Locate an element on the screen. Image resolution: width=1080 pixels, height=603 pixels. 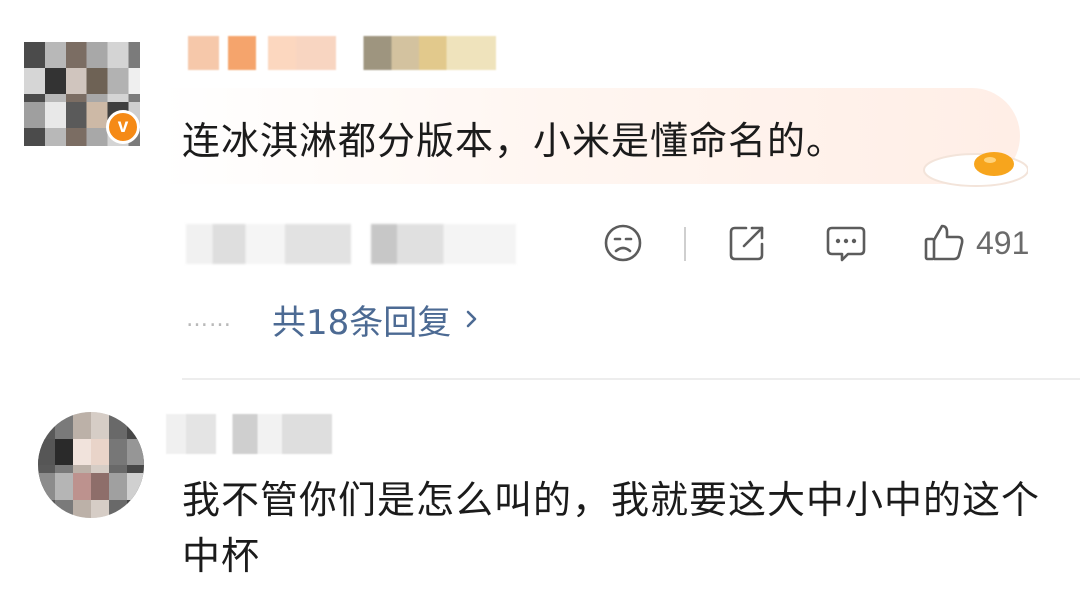
comment-bubble-icon is located at coordinates (846, 244).